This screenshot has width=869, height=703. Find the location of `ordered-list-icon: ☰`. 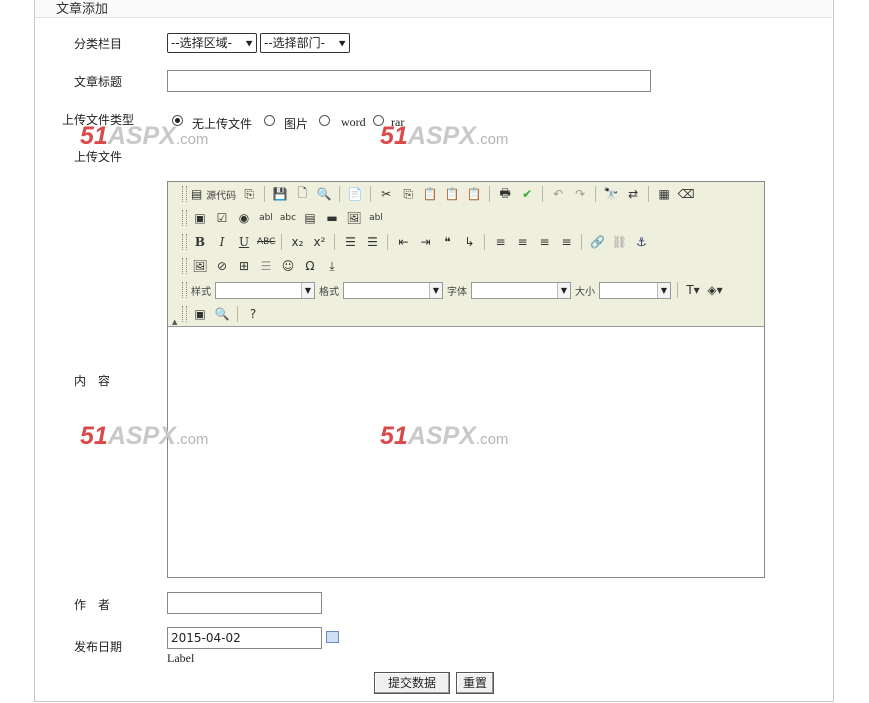

ordered-list-icon: ☰ is located at coordinates (350, 242).